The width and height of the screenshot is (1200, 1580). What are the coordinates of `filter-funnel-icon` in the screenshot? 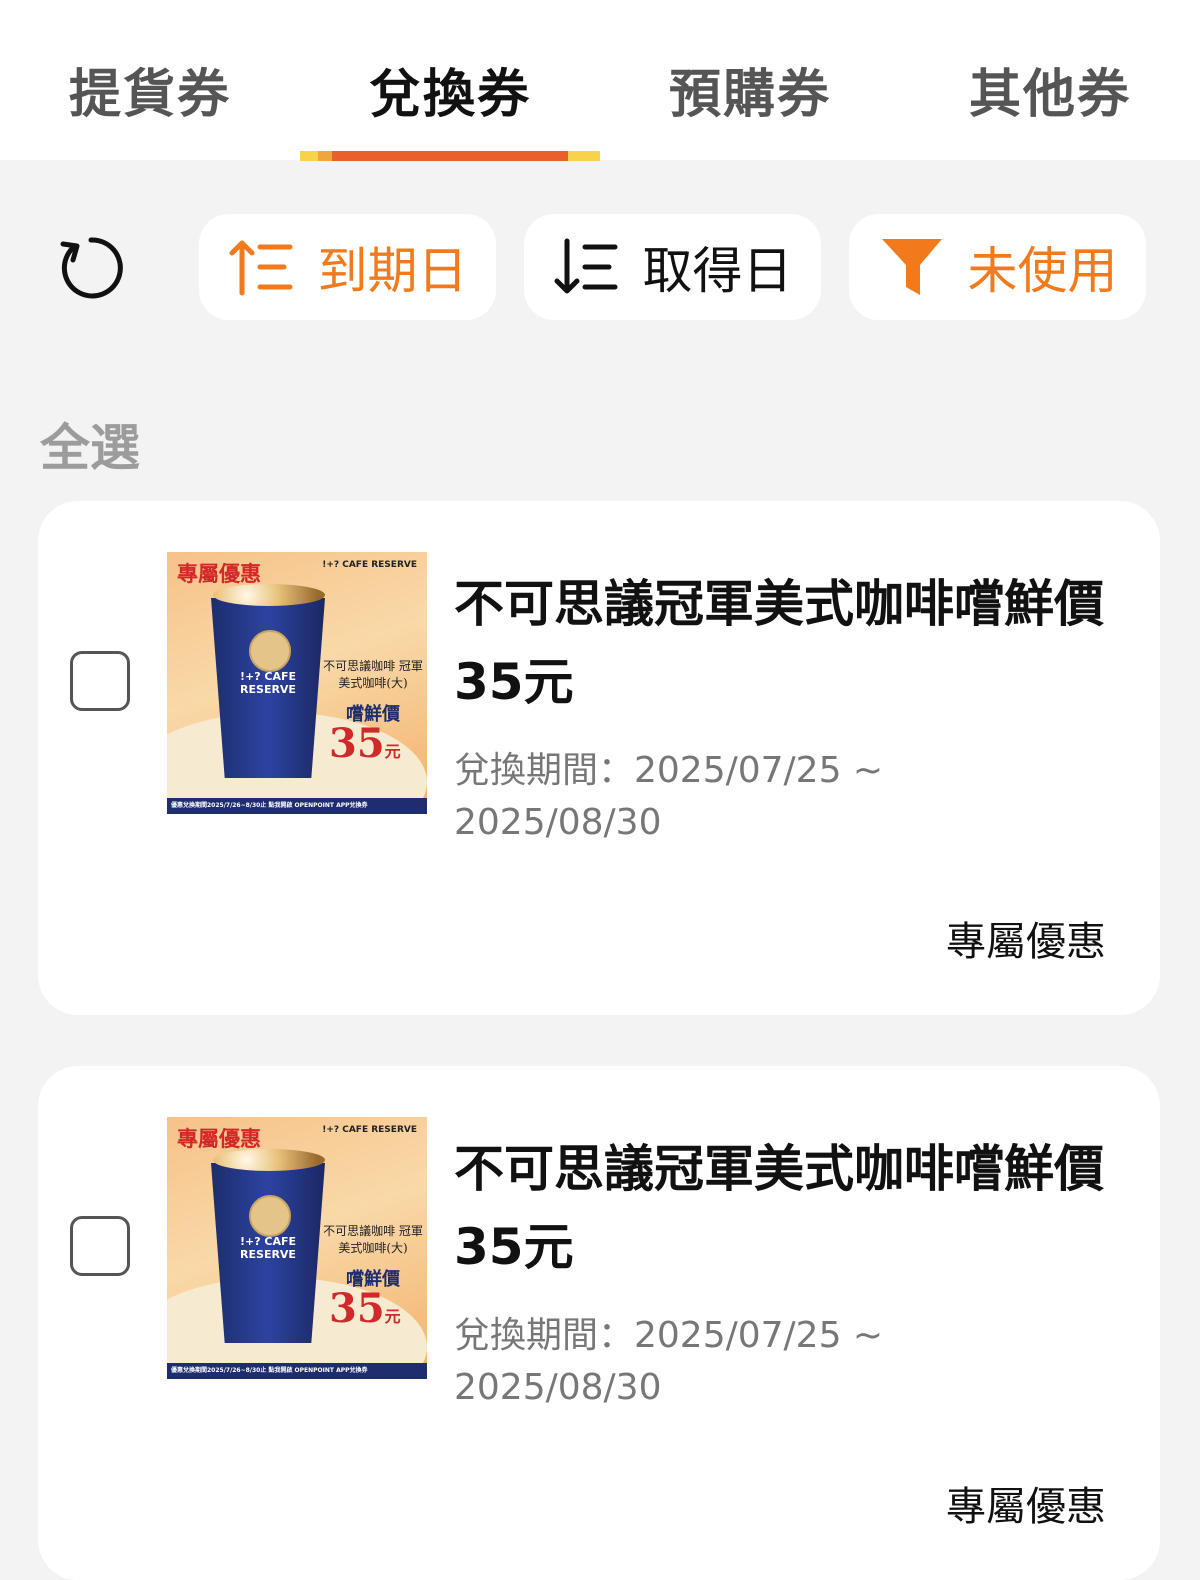 It's located at (911, 267).